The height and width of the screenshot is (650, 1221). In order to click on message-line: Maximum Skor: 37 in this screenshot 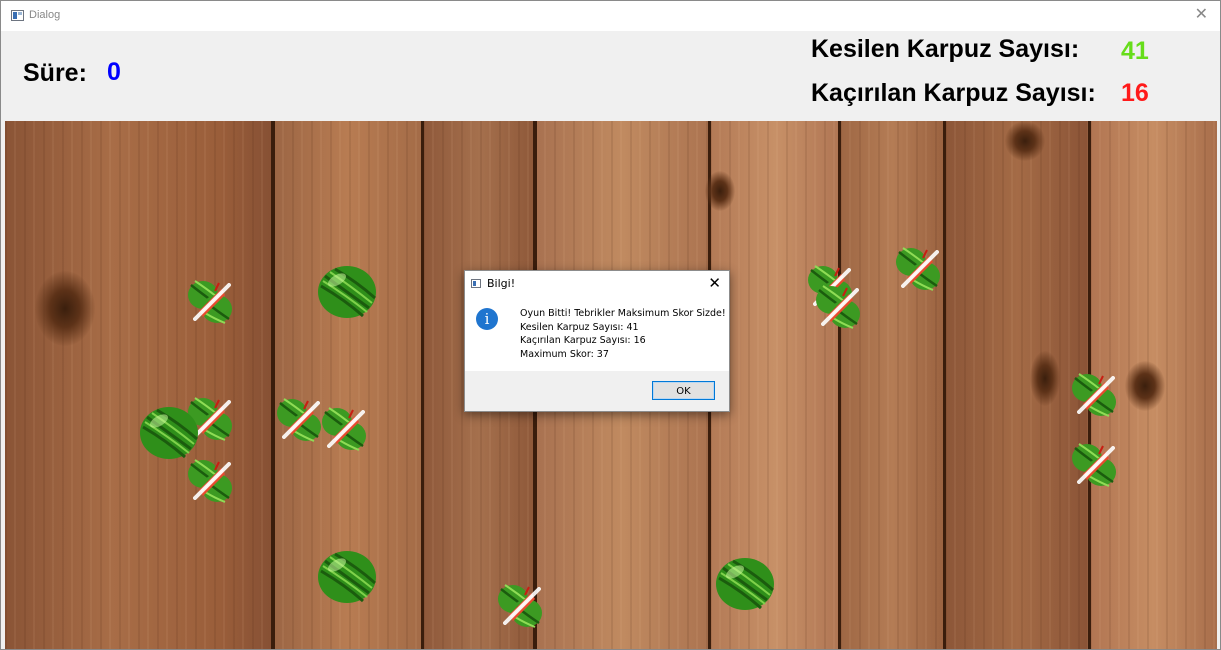, I will do `click(564, 354)`.